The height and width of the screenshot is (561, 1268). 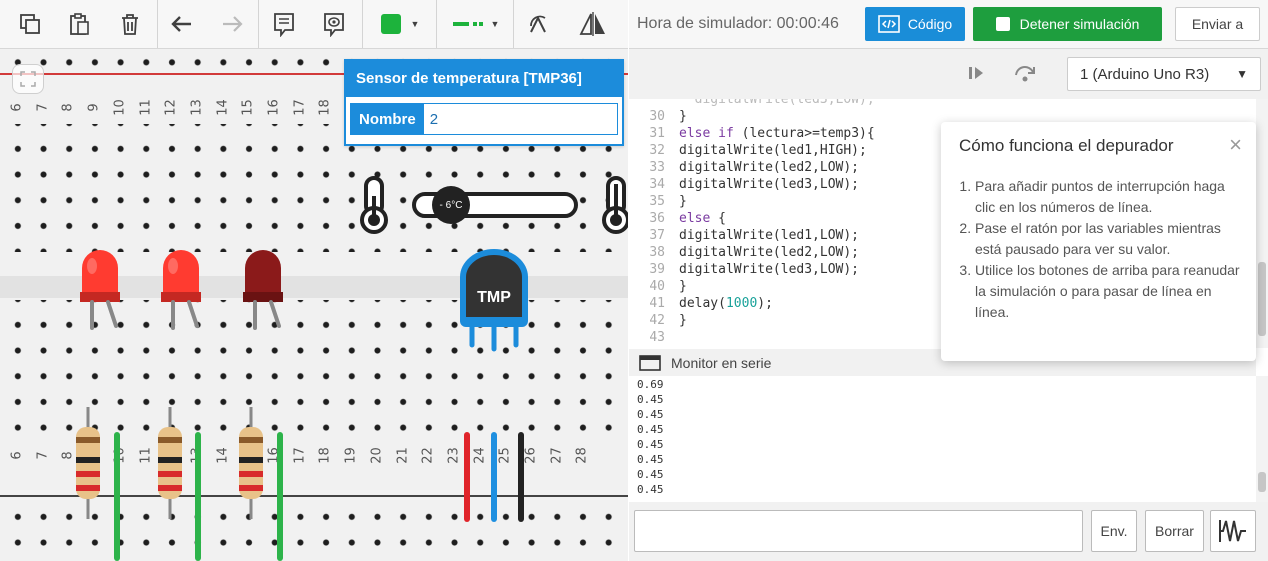 What do you see at coordinates (858, 531) in the screenshot?
I see `serial-input-field` at bounding box center [858, 531].